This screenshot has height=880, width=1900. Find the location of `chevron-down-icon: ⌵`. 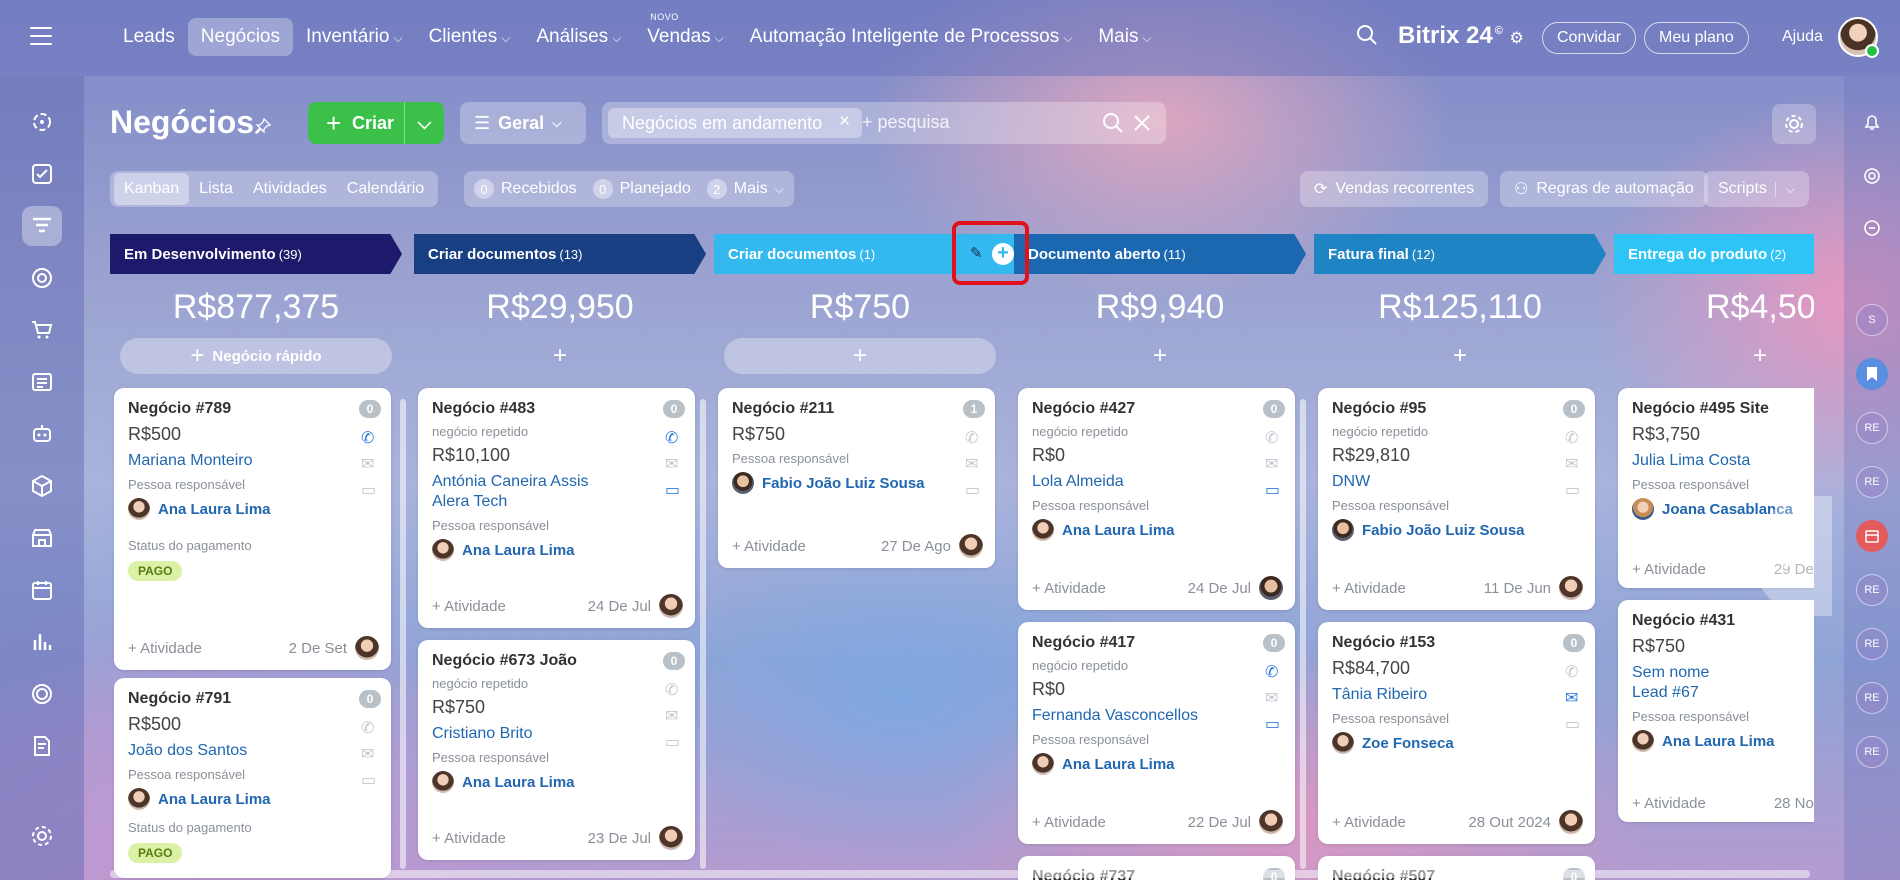

chevron-down-icon: ⌵ is located at coordinates (1784, 189).